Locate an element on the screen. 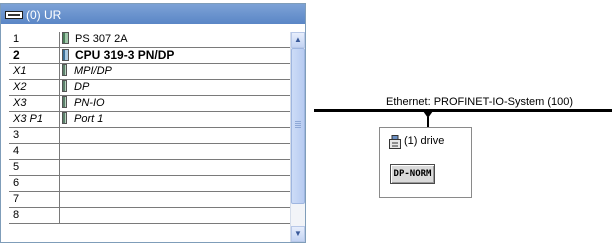 This screenshot has width=612, height=247. rack-row: X3 P1 Port 1 is located at coordinates (149, 119).